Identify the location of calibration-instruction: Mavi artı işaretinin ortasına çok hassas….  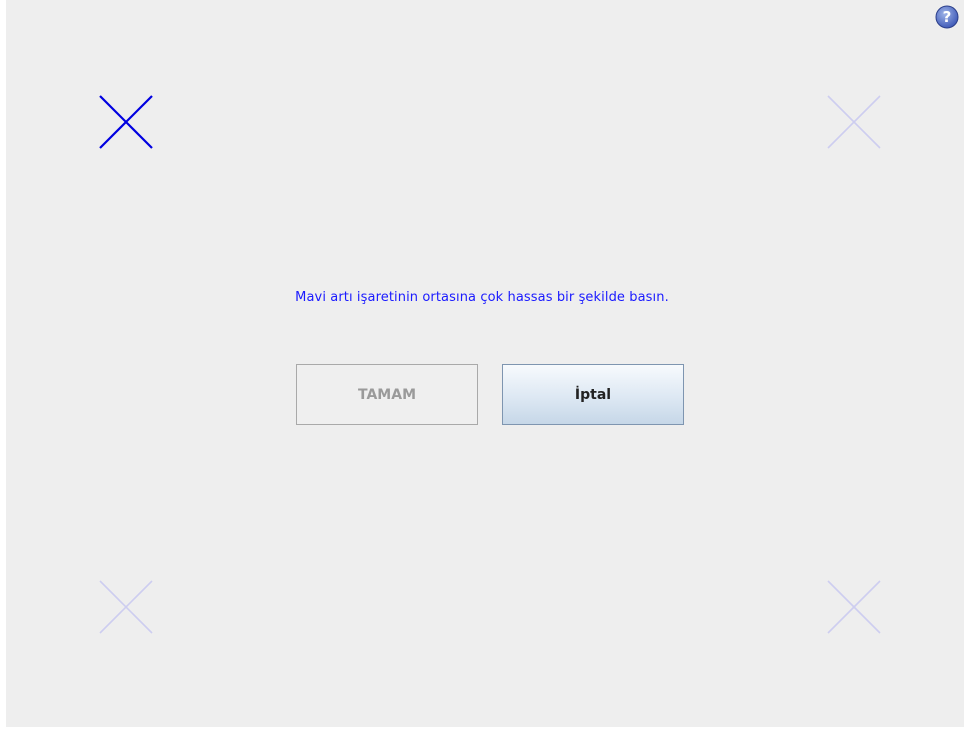
(482, 297).